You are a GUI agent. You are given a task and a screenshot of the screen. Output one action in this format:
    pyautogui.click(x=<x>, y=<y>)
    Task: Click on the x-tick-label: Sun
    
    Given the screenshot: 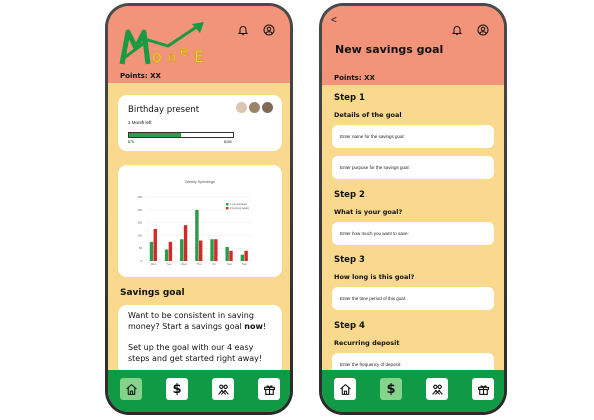 What is the action you would take?
    pyautogui.click(x=244, y=264)
    